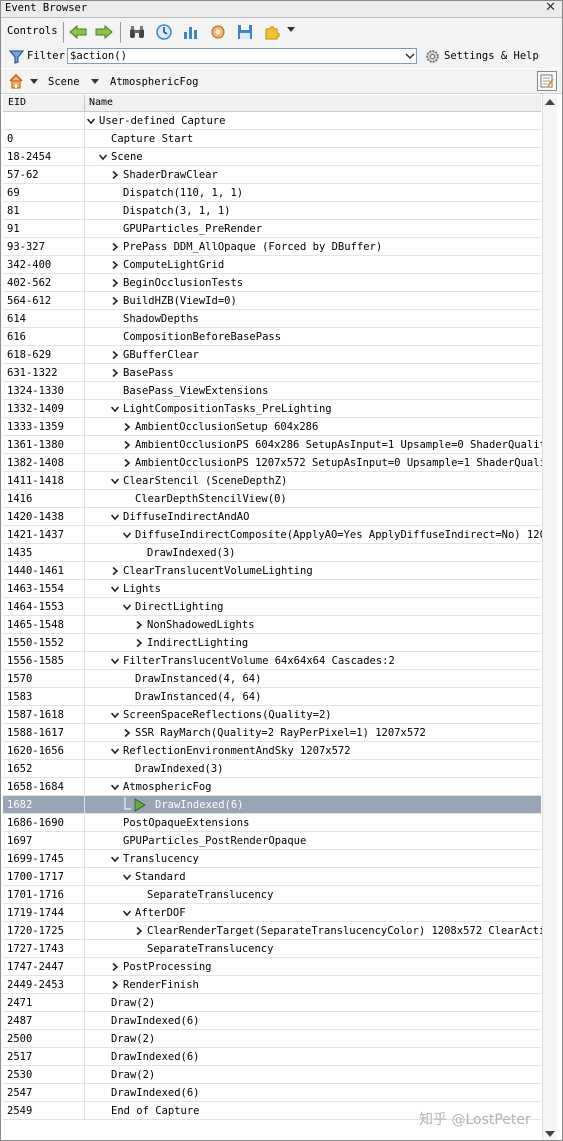 The height and width of the screenshot is (1141, 563). I want to click on tree-row: 616 CompositionBeforeBasePass, so click(272, 337).